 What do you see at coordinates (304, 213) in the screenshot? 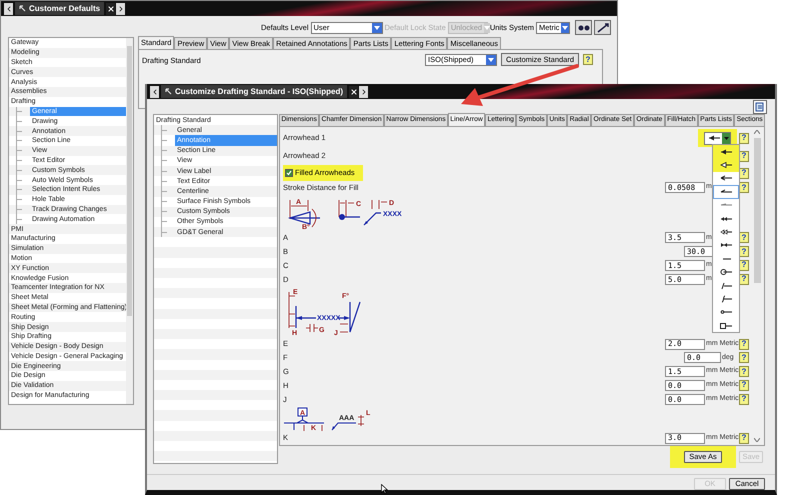
I see `arrowhead-dimension-drawing` at bounding box center [304, 213].